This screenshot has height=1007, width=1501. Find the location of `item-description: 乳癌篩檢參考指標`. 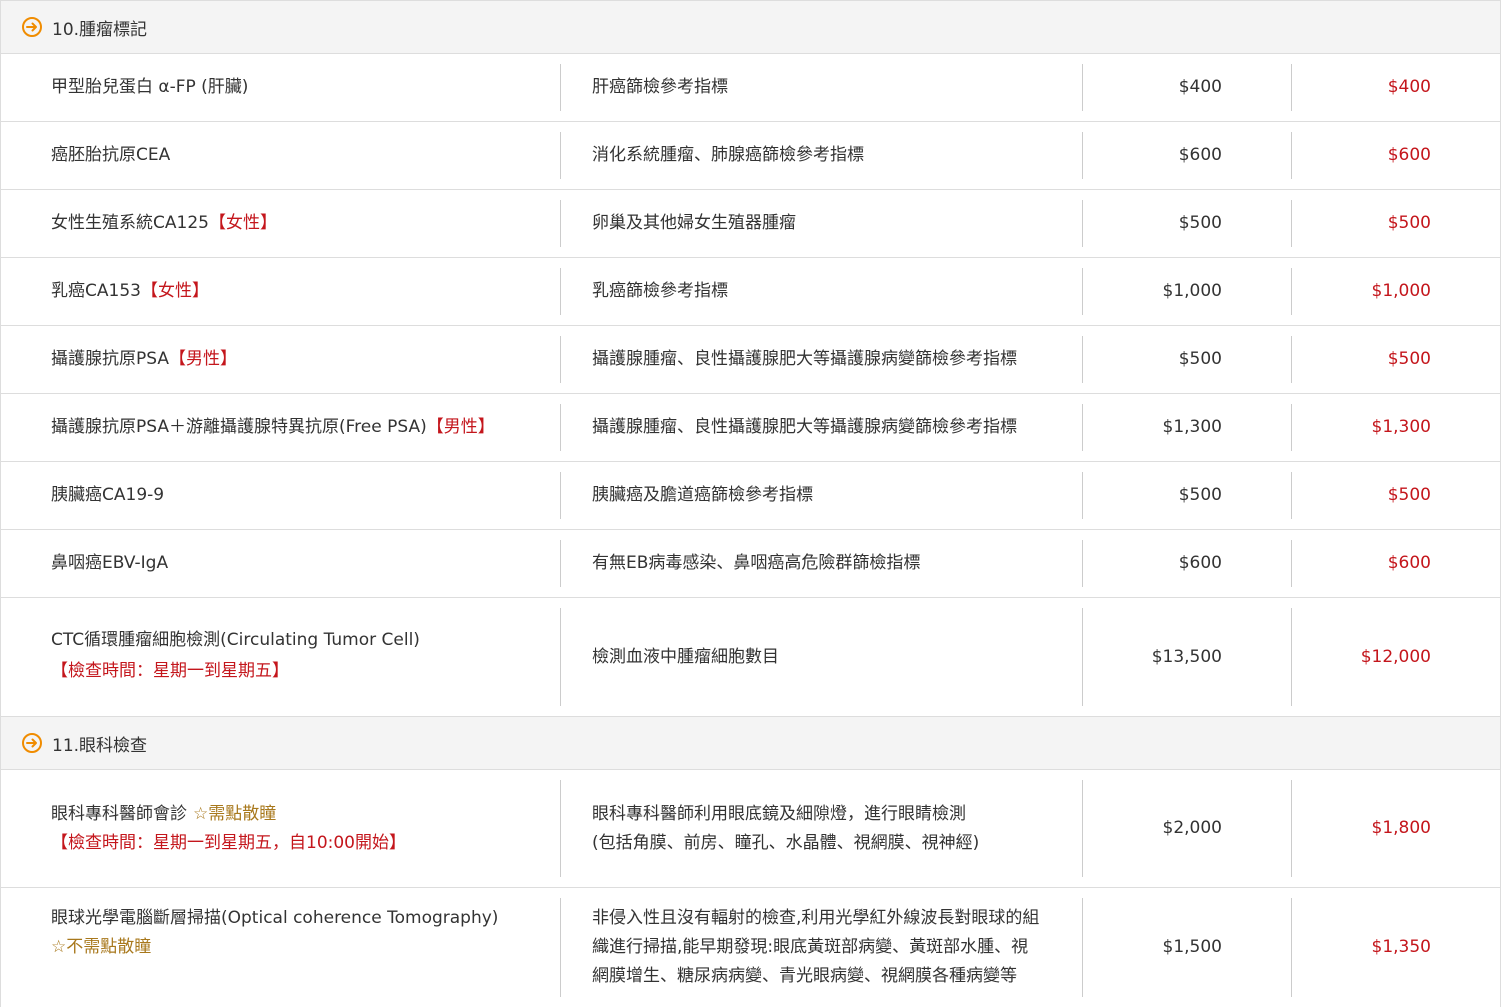

item-description: 乳癌篩檢參考指標 is located at coordinates (660, 291).